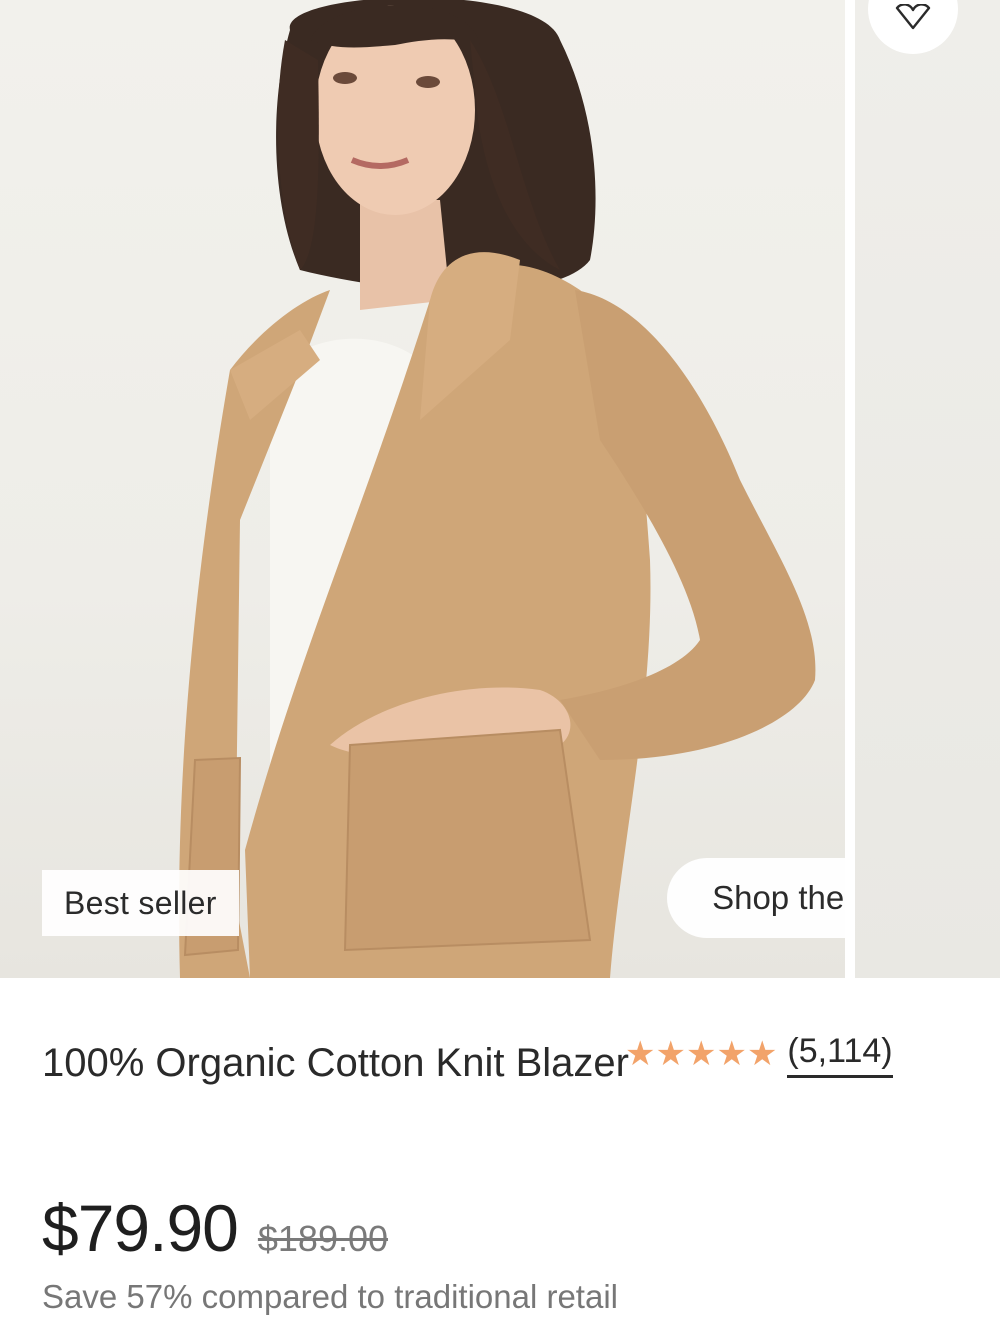  What do you see at coordinates (927, 489) in the screenshot?
I see `product-photo-next` at bounding box center [927, 489].